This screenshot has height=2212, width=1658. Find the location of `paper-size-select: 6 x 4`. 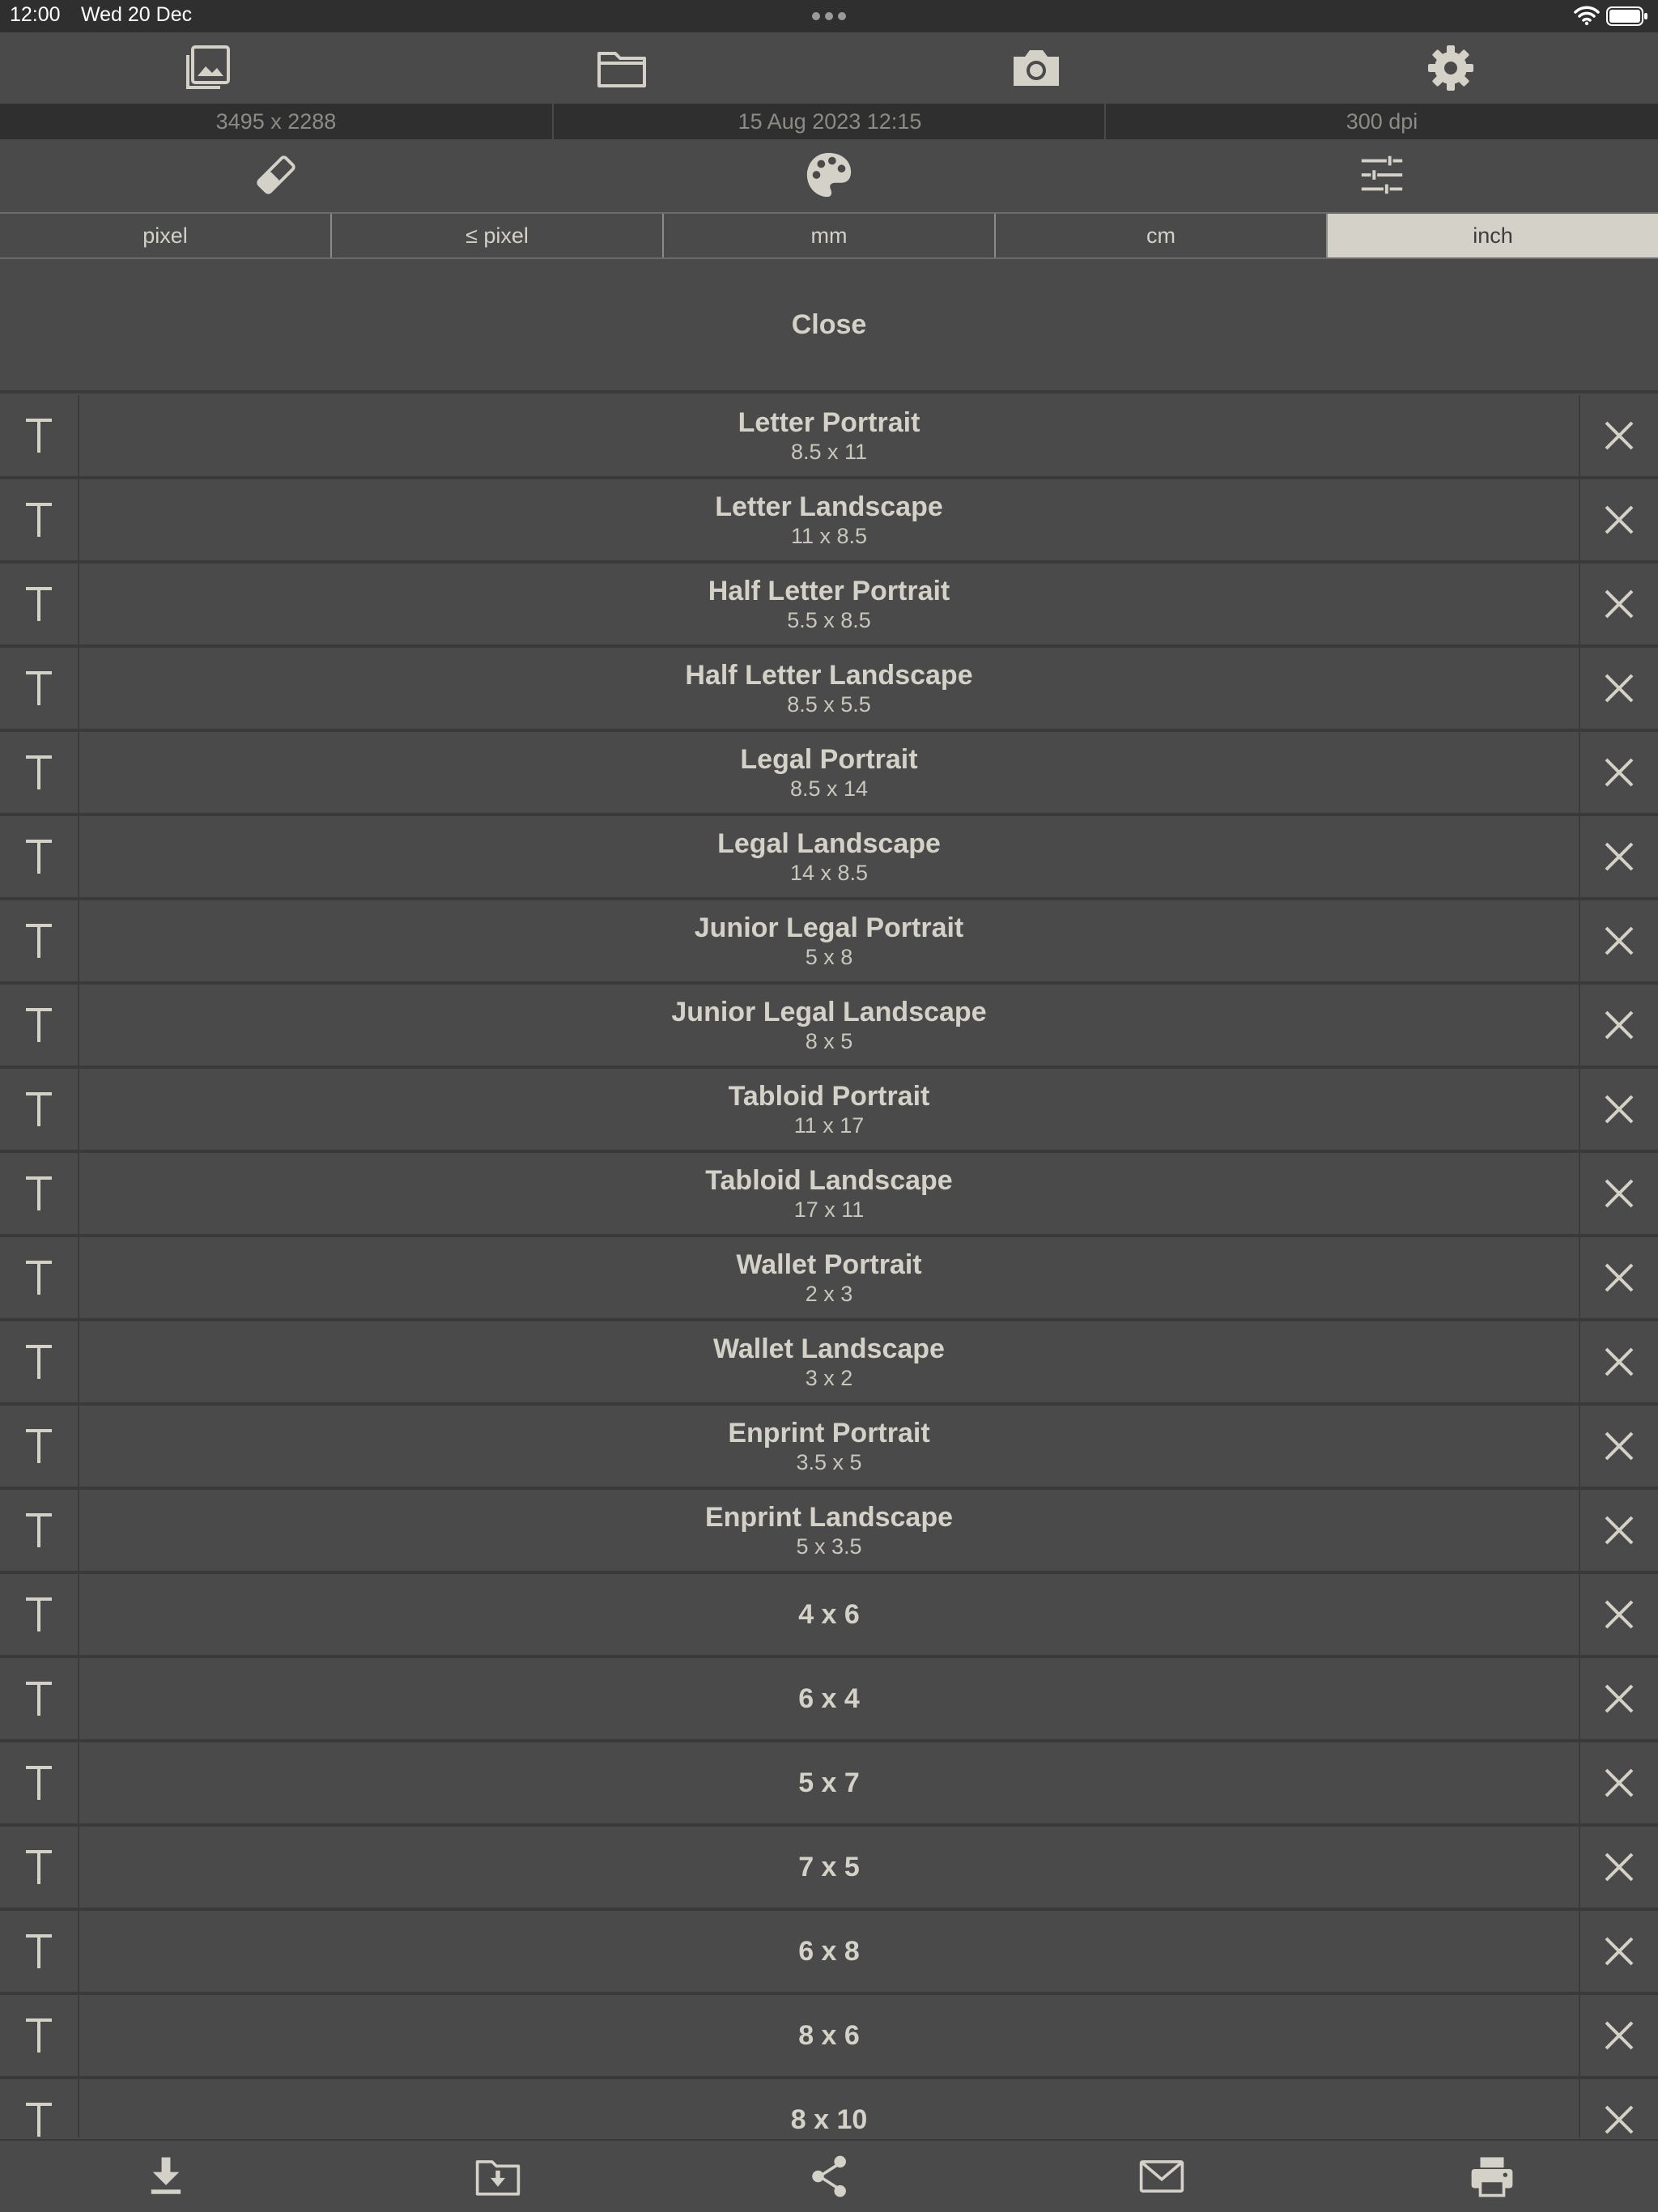

paper-size-select: 6 x 4 is located at coordinates (829, 1698).